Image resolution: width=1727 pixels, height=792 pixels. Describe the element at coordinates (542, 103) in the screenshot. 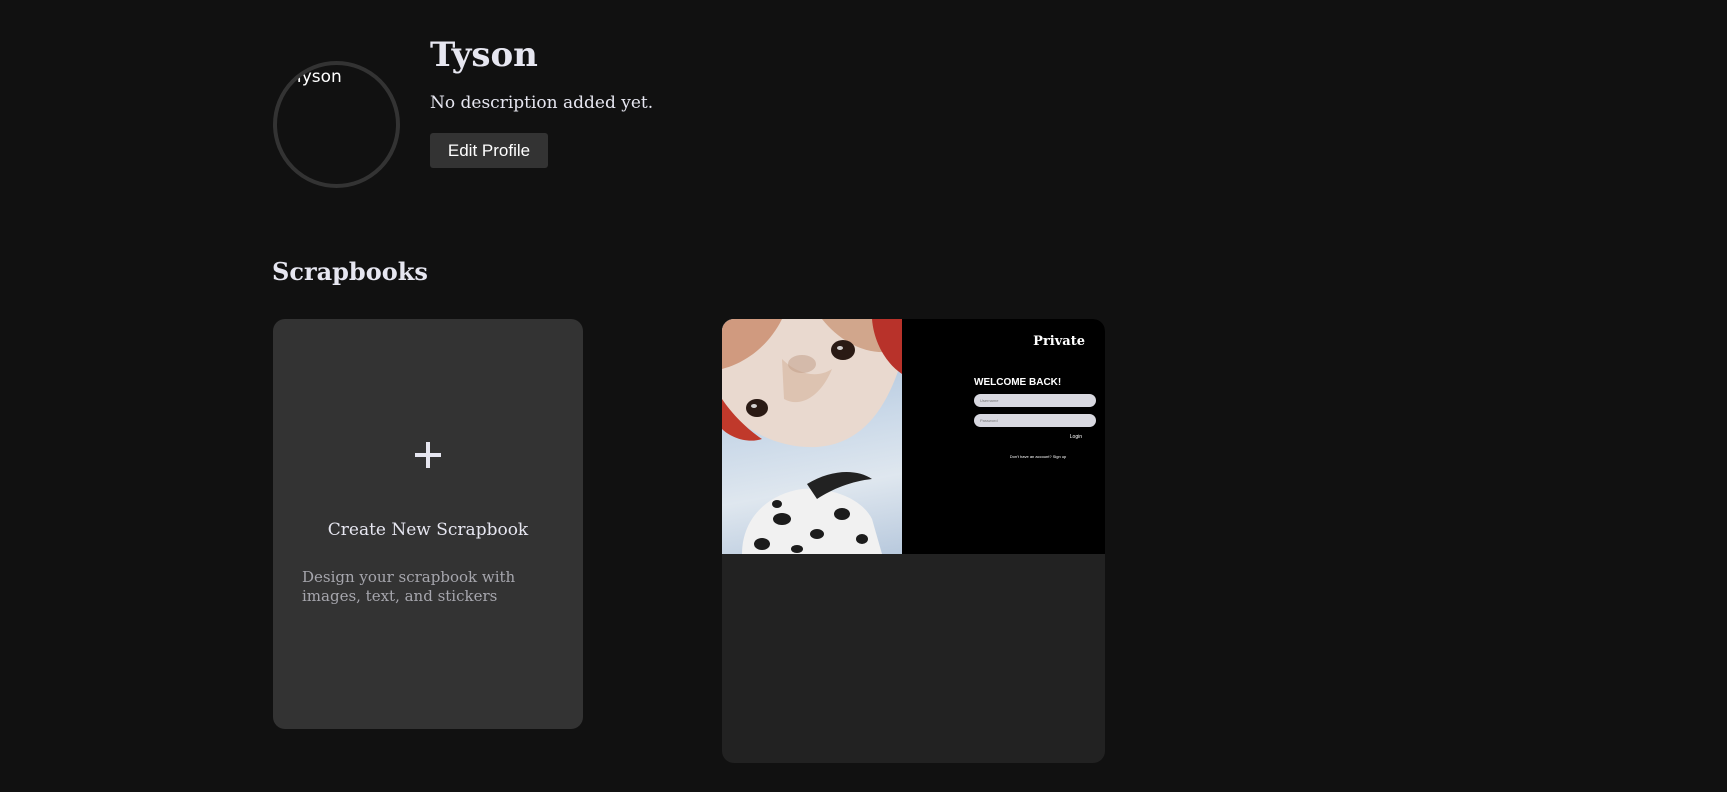

I see `profile-description: No description added yet.` at that location.